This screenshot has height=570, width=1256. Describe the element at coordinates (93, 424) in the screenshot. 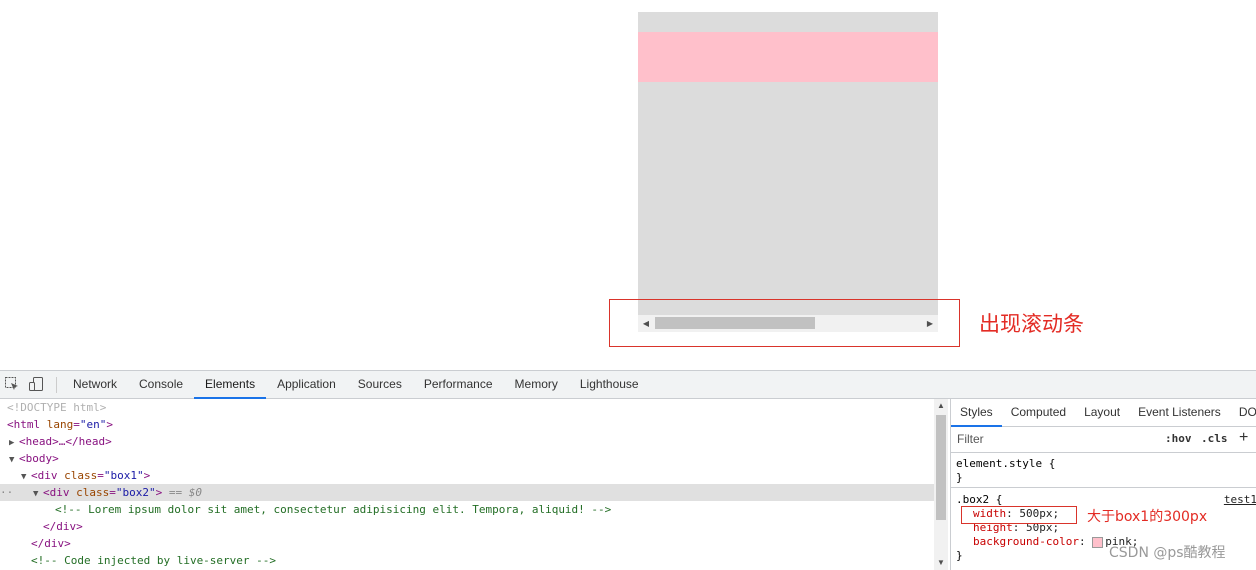

I see `lang-val: "en"` at that location.